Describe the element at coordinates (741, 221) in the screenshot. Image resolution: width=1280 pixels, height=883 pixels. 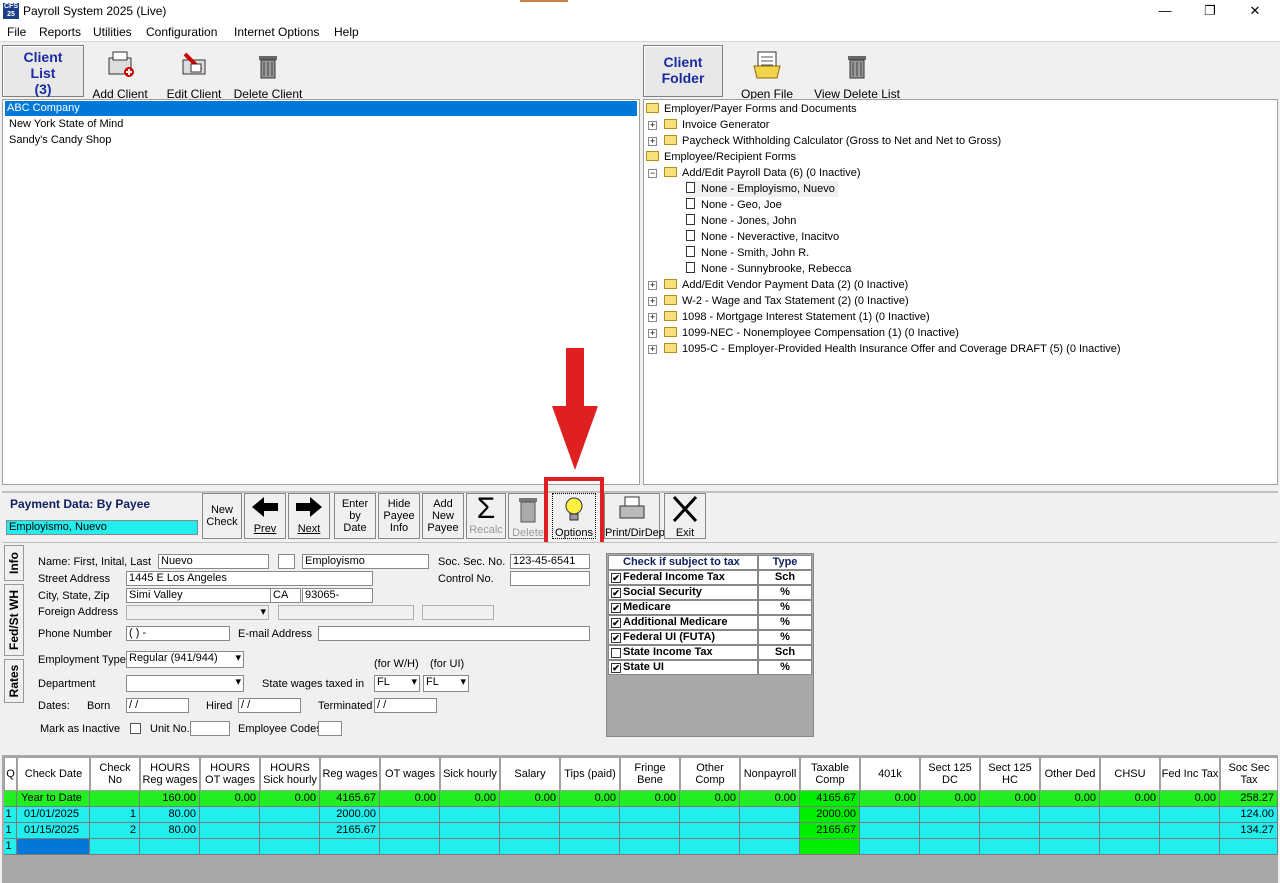
I see `tree-node-employee: None - Jones, John` at that location.